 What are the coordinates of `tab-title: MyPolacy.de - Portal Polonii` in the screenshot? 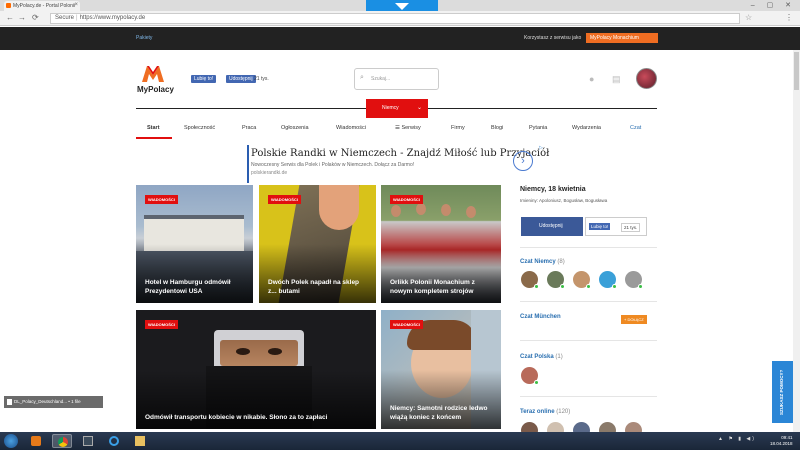 It's located at (44, 6).